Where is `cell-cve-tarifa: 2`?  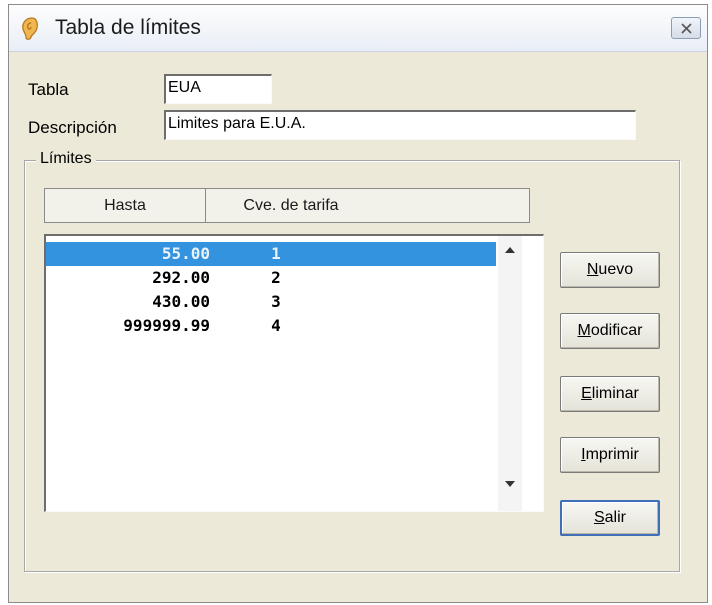 cell-cve-tarifa: 2 is located at coordinates (276, 277).